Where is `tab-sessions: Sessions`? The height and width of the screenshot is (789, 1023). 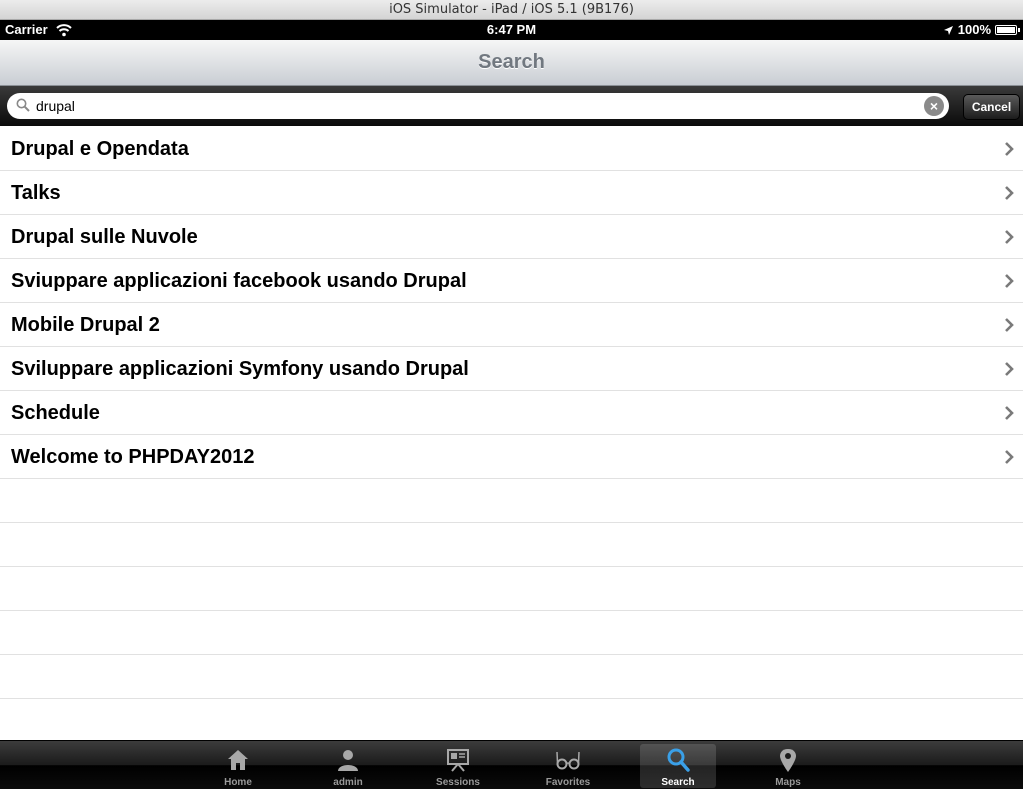
tab-sessions: Sessions is located at coordinates (458, 766).